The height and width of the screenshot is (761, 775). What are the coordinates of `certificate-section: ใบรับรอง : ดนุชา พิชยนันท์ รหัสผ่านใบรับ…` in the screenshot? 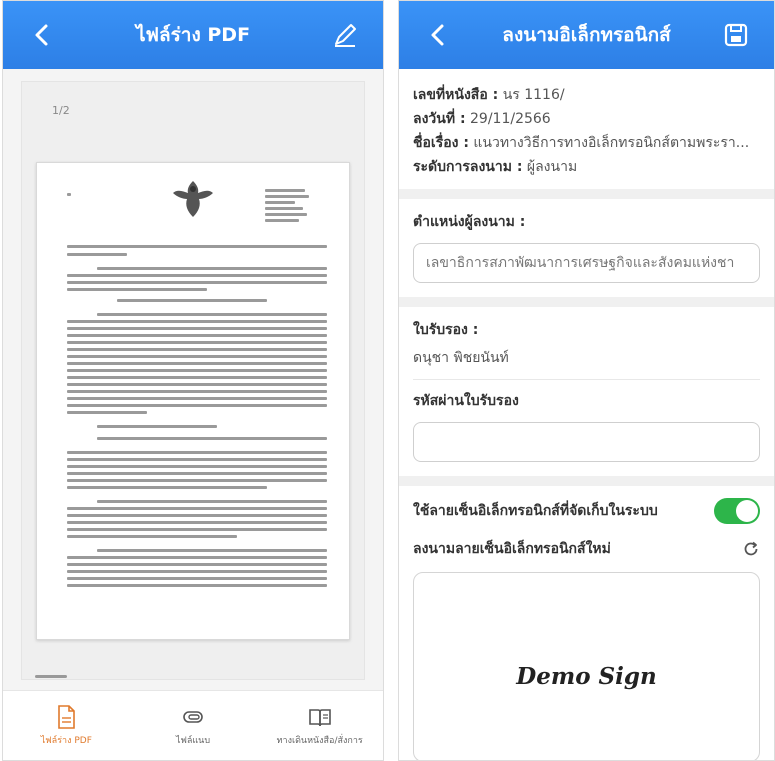 It's located at (586, 391).